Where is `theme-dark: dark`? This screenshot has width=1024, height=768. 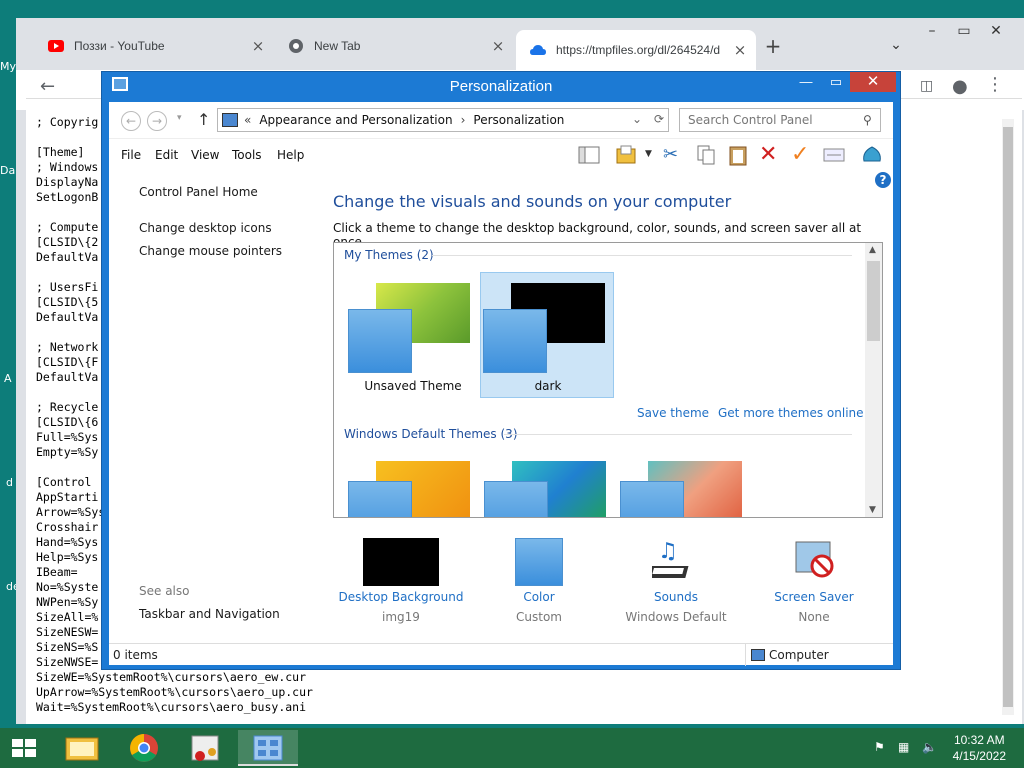
theme-dark: dark is located at coordinates (547, 335).